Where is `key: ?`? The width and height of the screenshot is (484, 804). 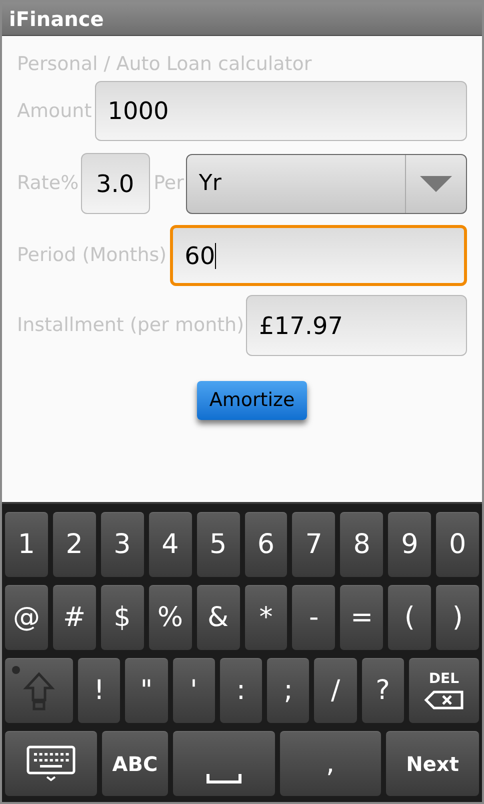
key: ? is located at coordinates (383, 690).